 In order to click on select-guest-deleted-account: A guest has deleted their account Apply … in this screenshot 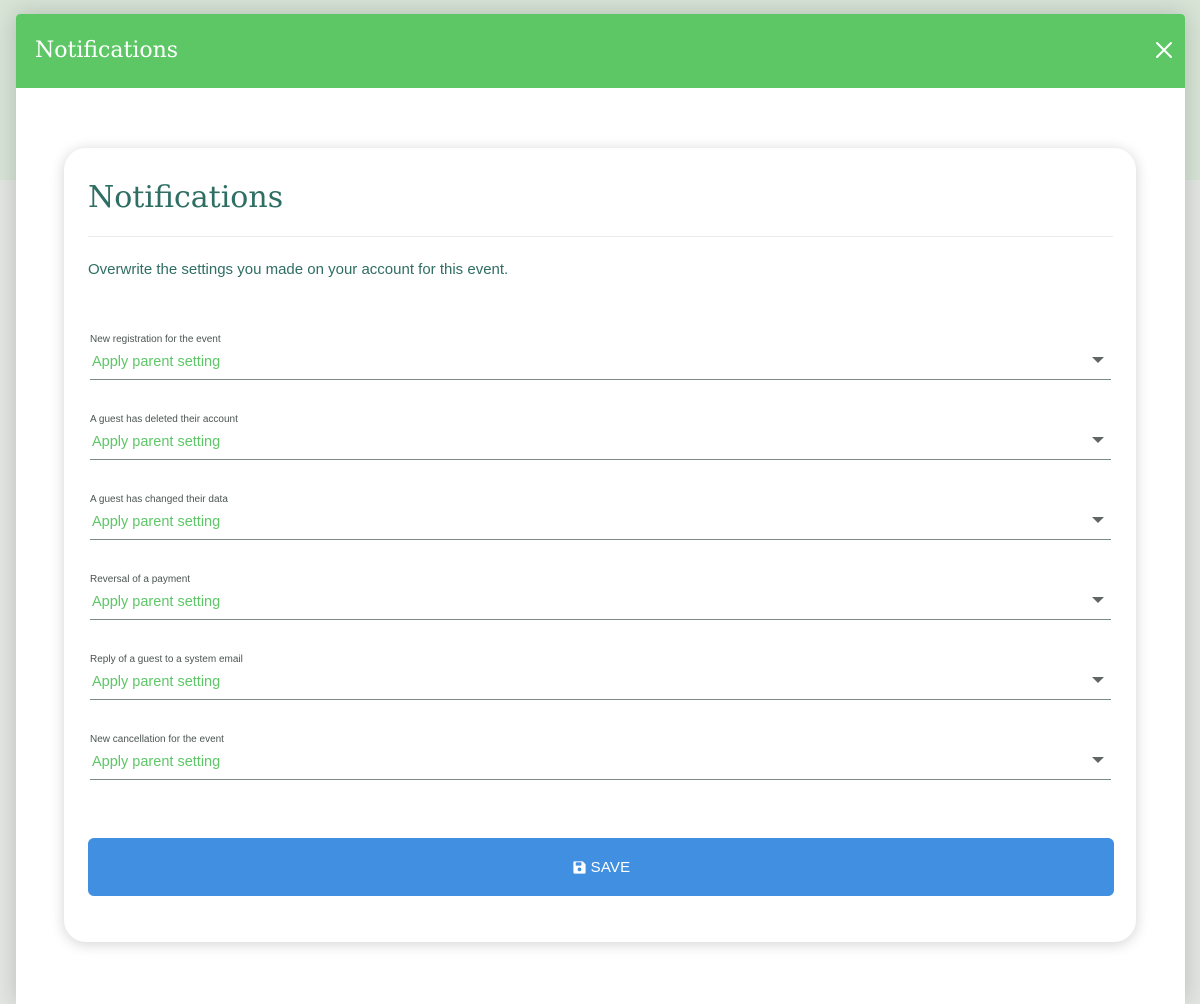, I will do `click(600, 437)`.